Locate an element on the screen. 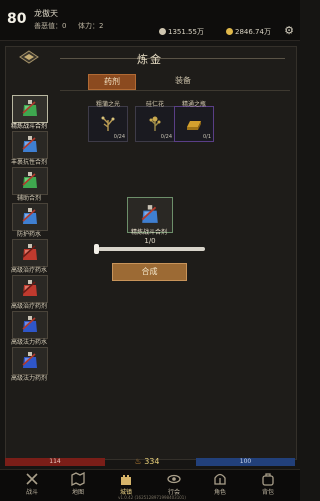  quantity-slider-handle is located at coordinates (96, 249).